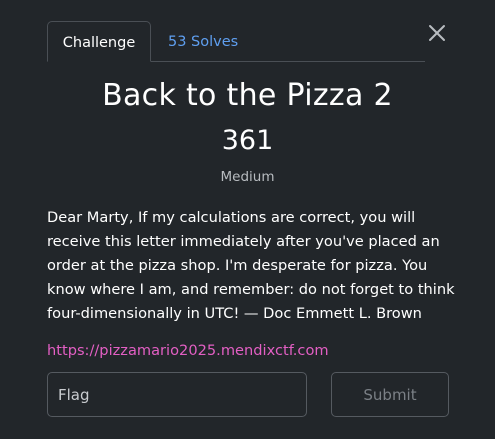 The height and width of the screenshot is (439, 495). What do you see at coordinates (390, 394) in the screenshot?
I see `submit-button: Submit` at bounding box center [390, 394].